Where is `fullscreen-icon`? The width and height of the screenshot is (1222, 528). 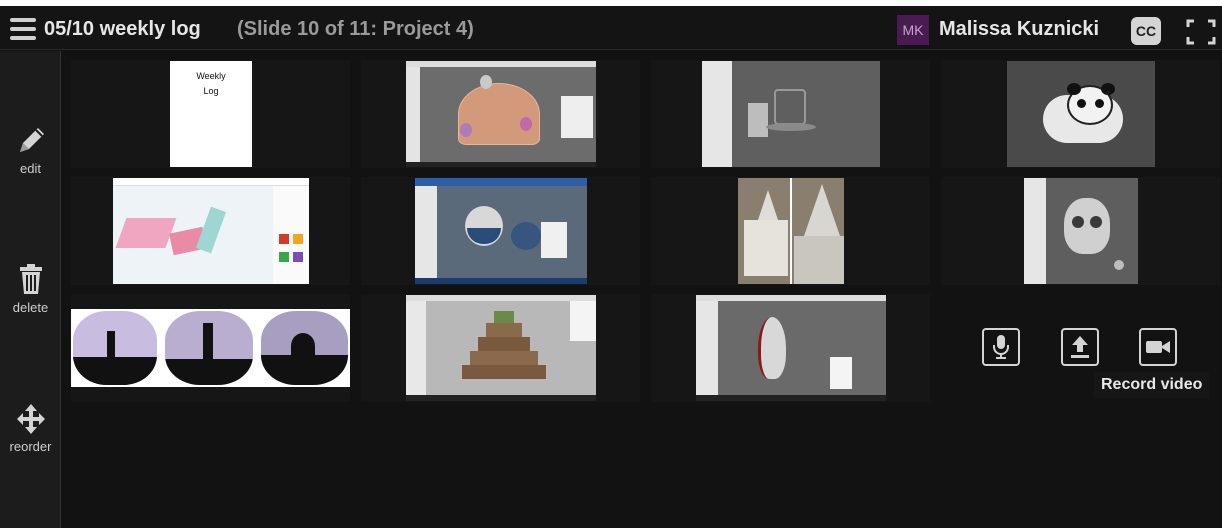 fullscreen-icon is located at coordinates (1201, 32).